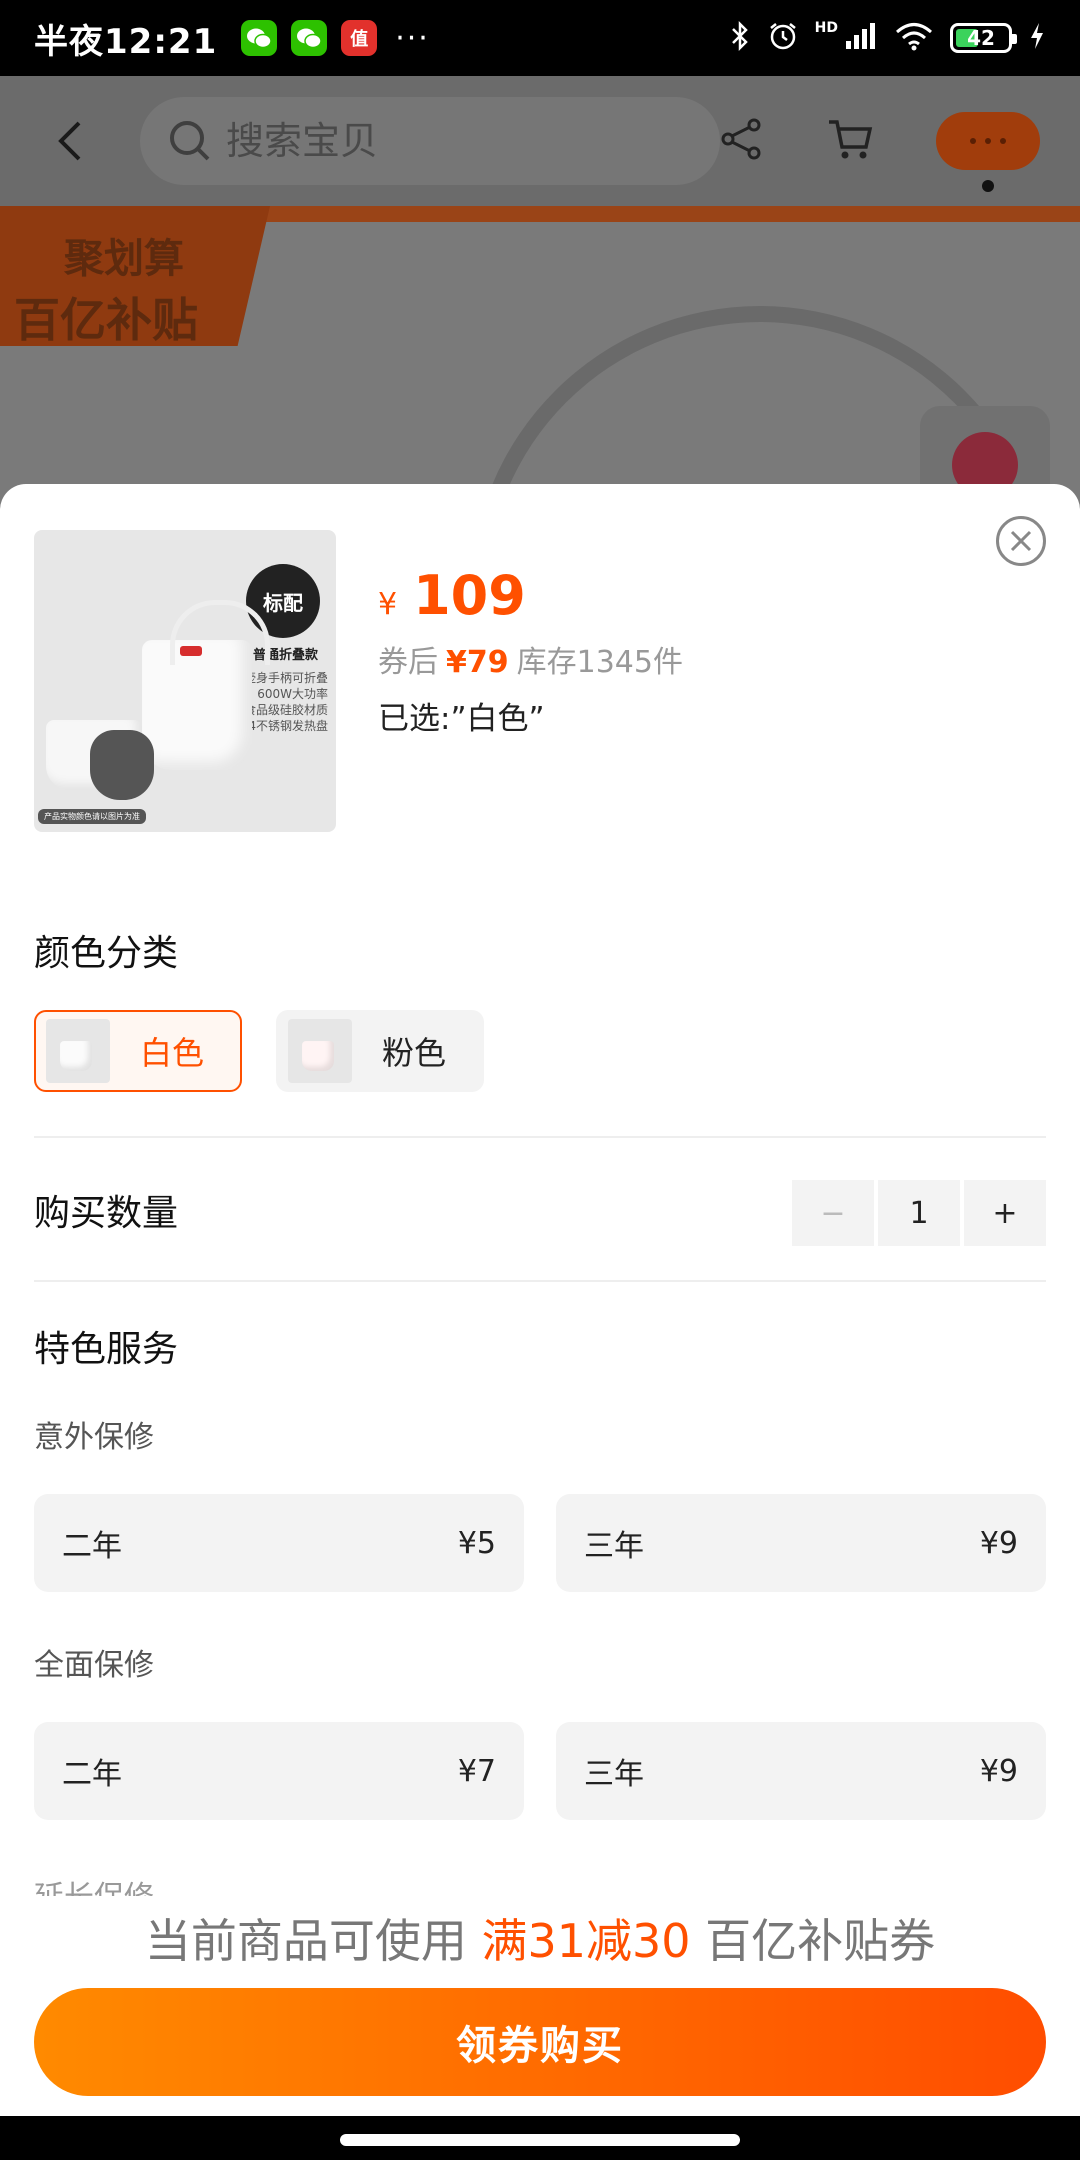  I want to click on price-value: 109, so click(469, 595).